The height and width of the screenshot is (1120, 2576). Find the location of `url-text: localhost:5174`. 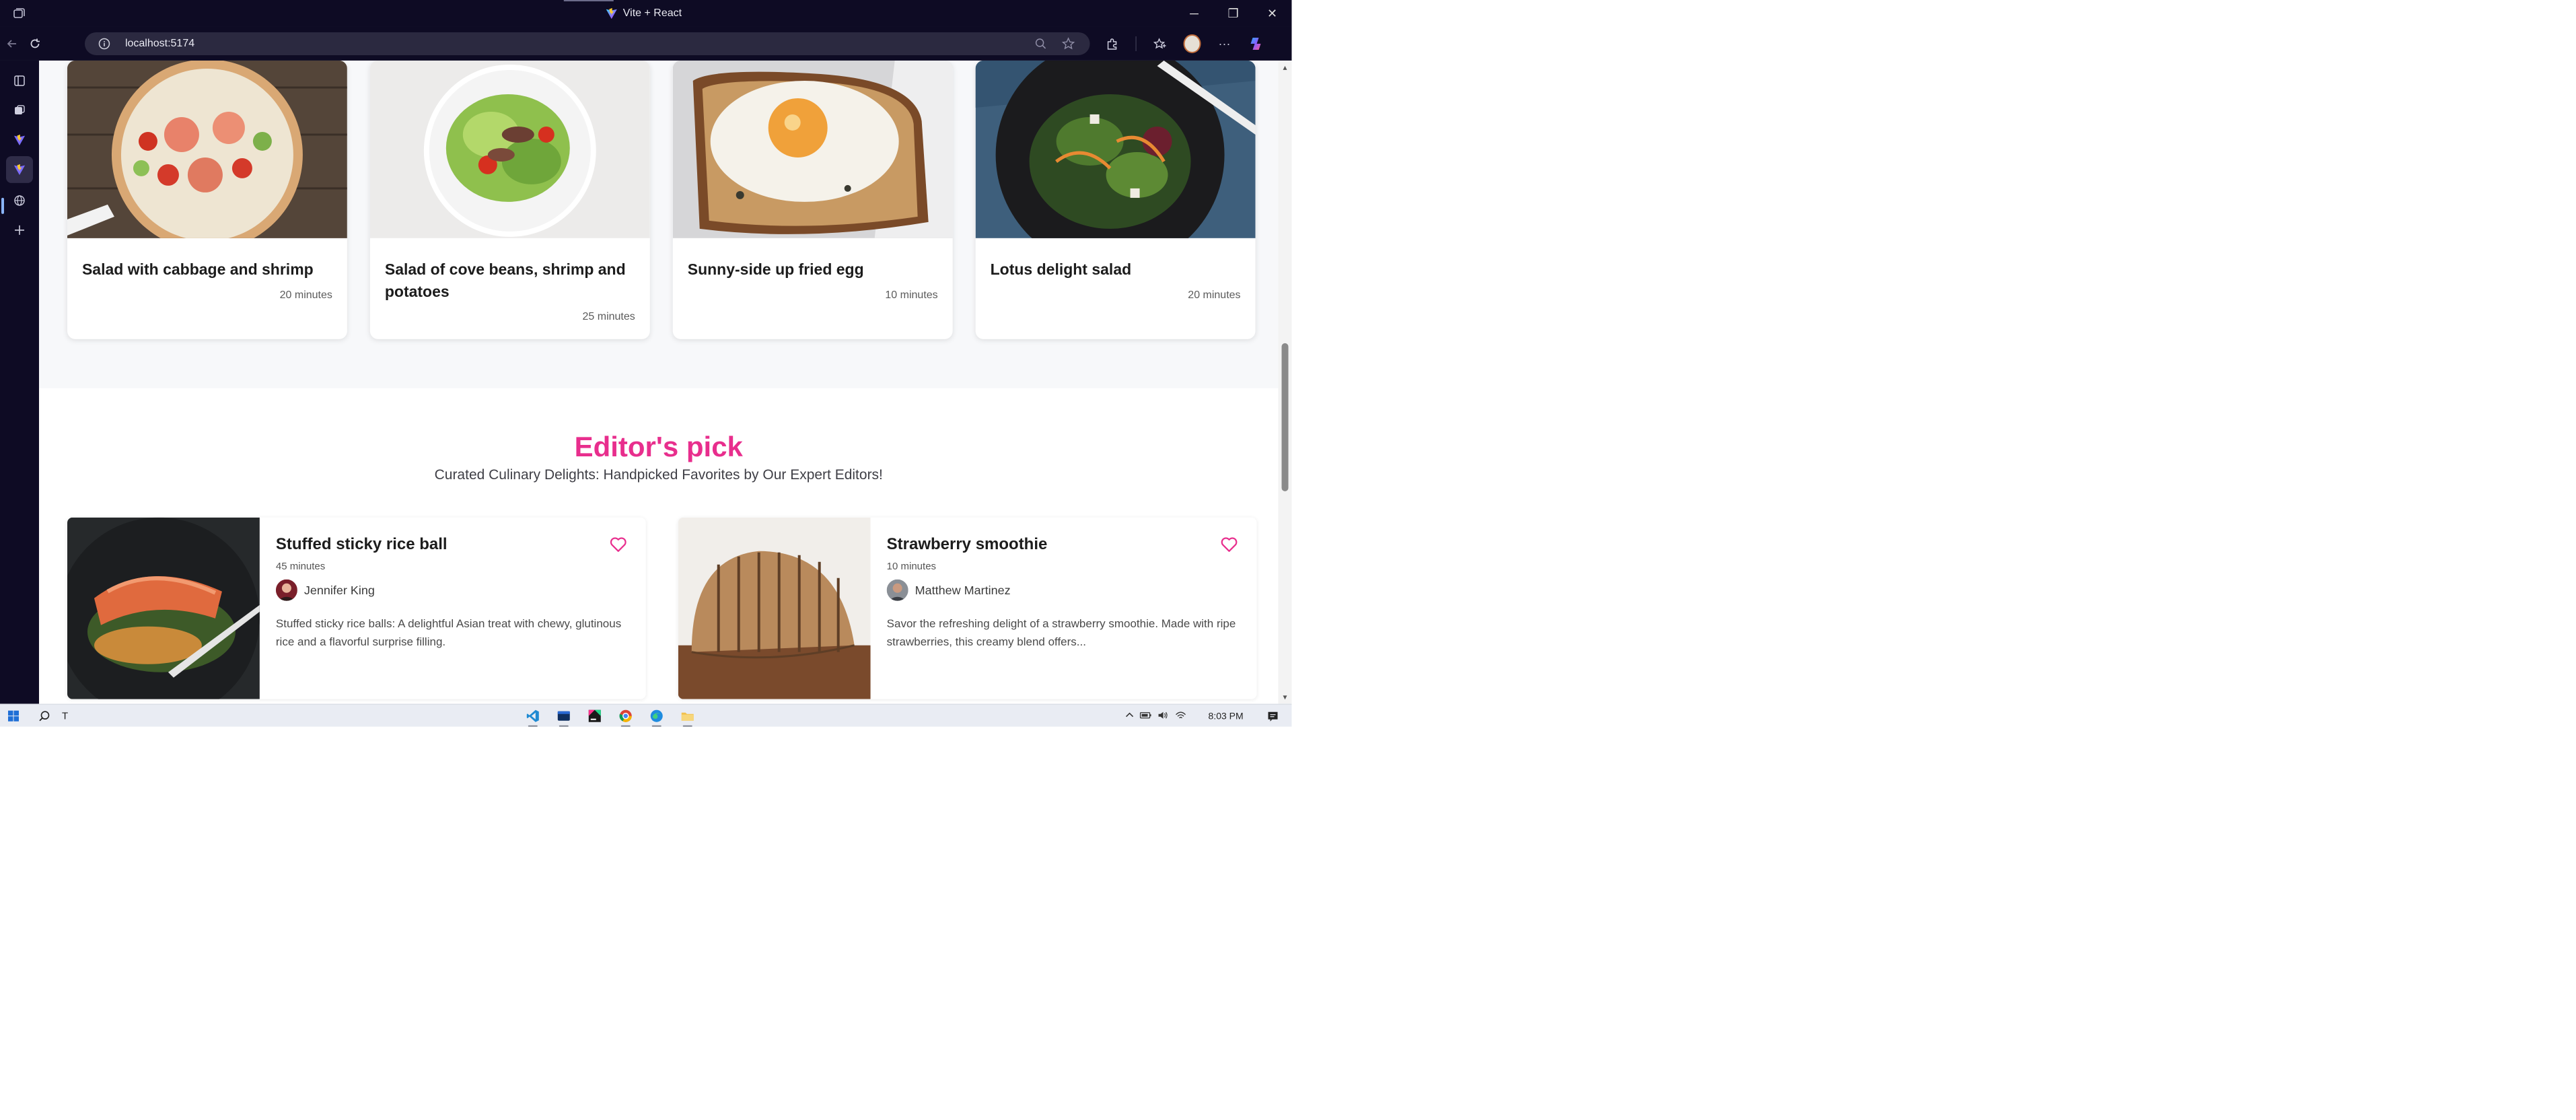

url-text: localhost:5174 is located at coordinates (159, 43).